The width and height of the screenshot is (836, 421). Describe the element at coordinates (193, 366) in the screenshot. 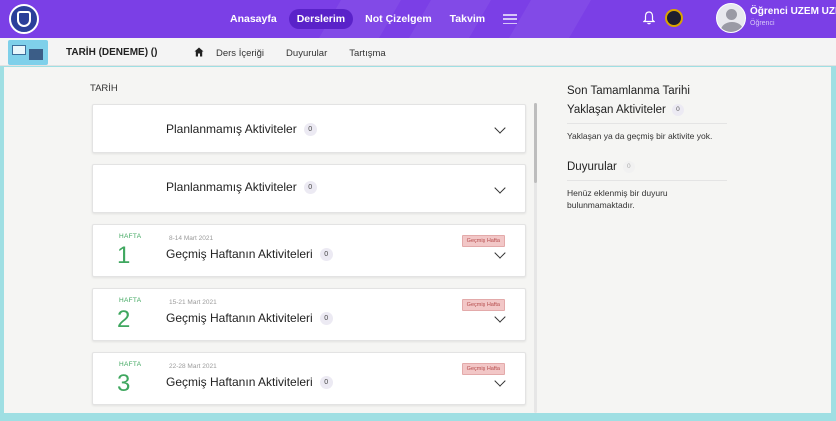

I see `week-date: 22-28 Mart 2021` at that location.